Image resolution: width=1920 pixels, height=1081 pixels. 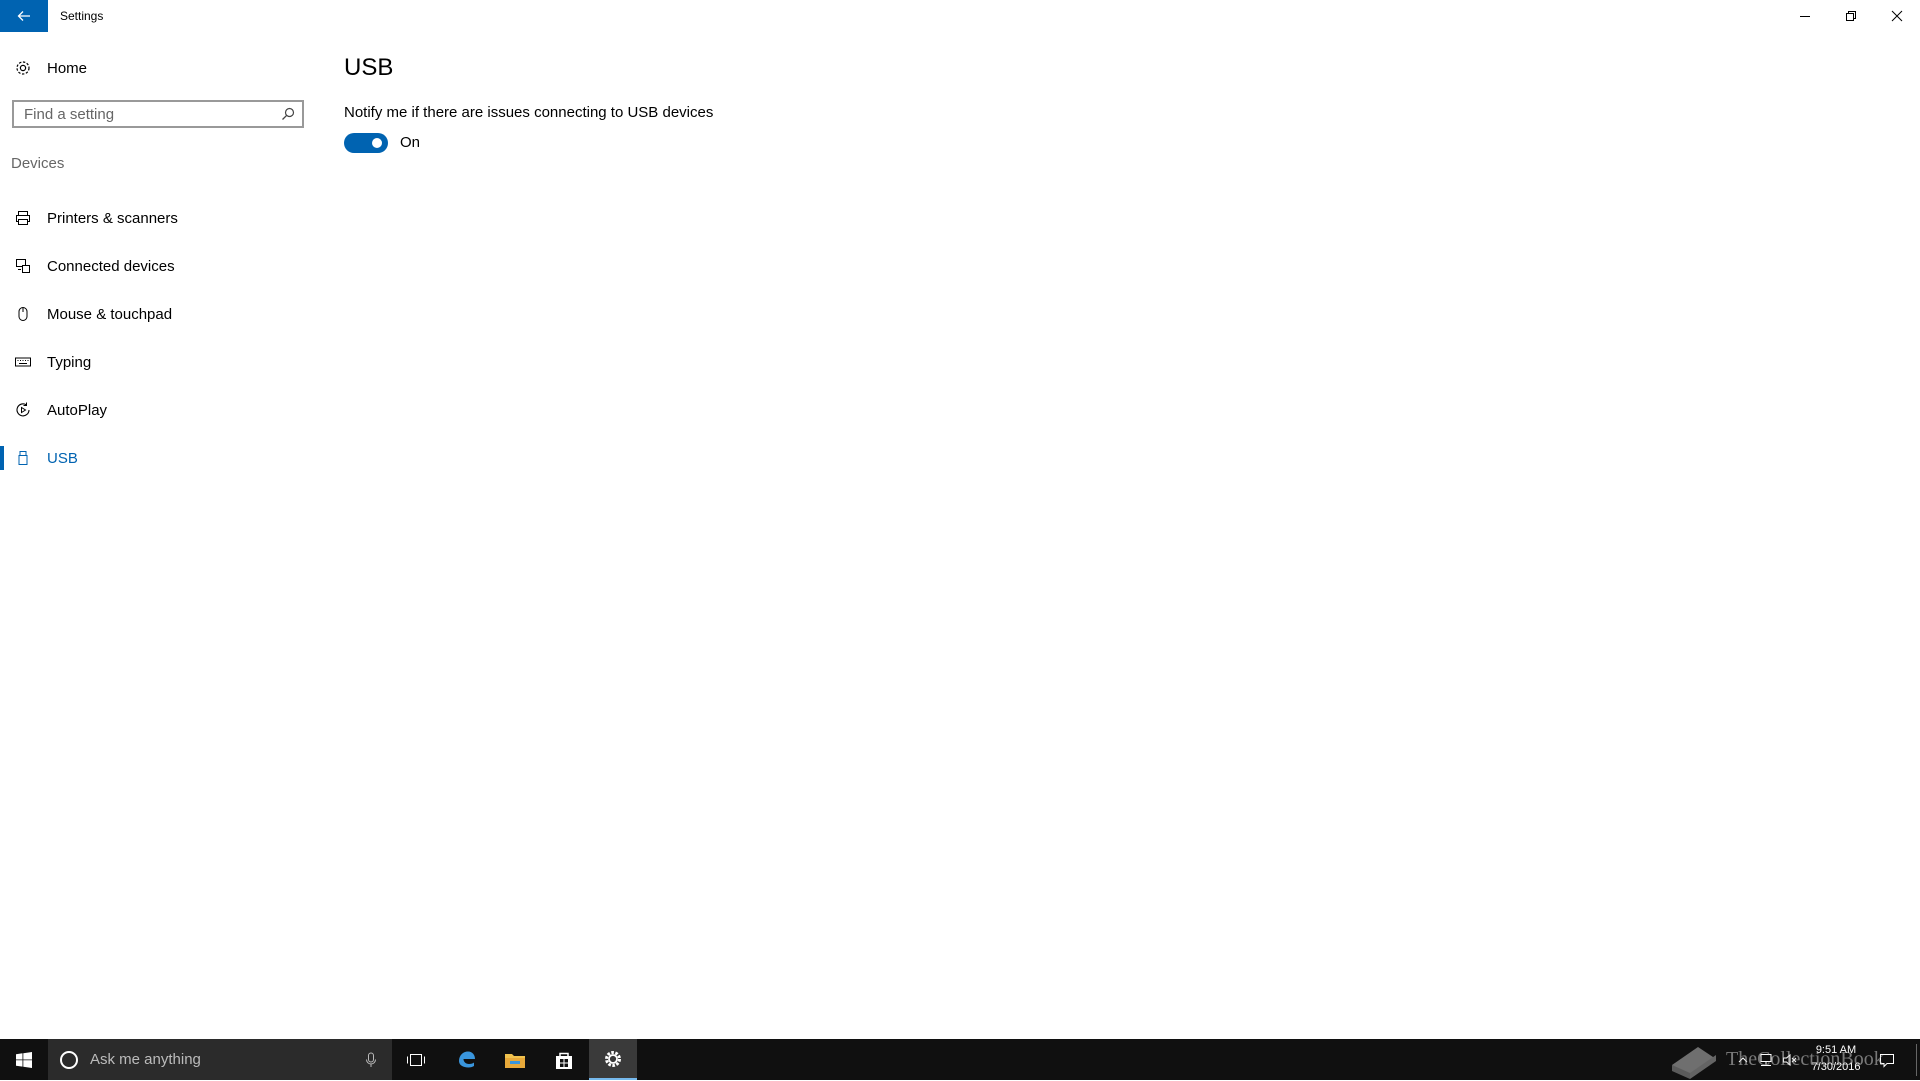 I want to click on sidebar-item-printers-scanners: Printers & scanners, so click(x=160, y=218).